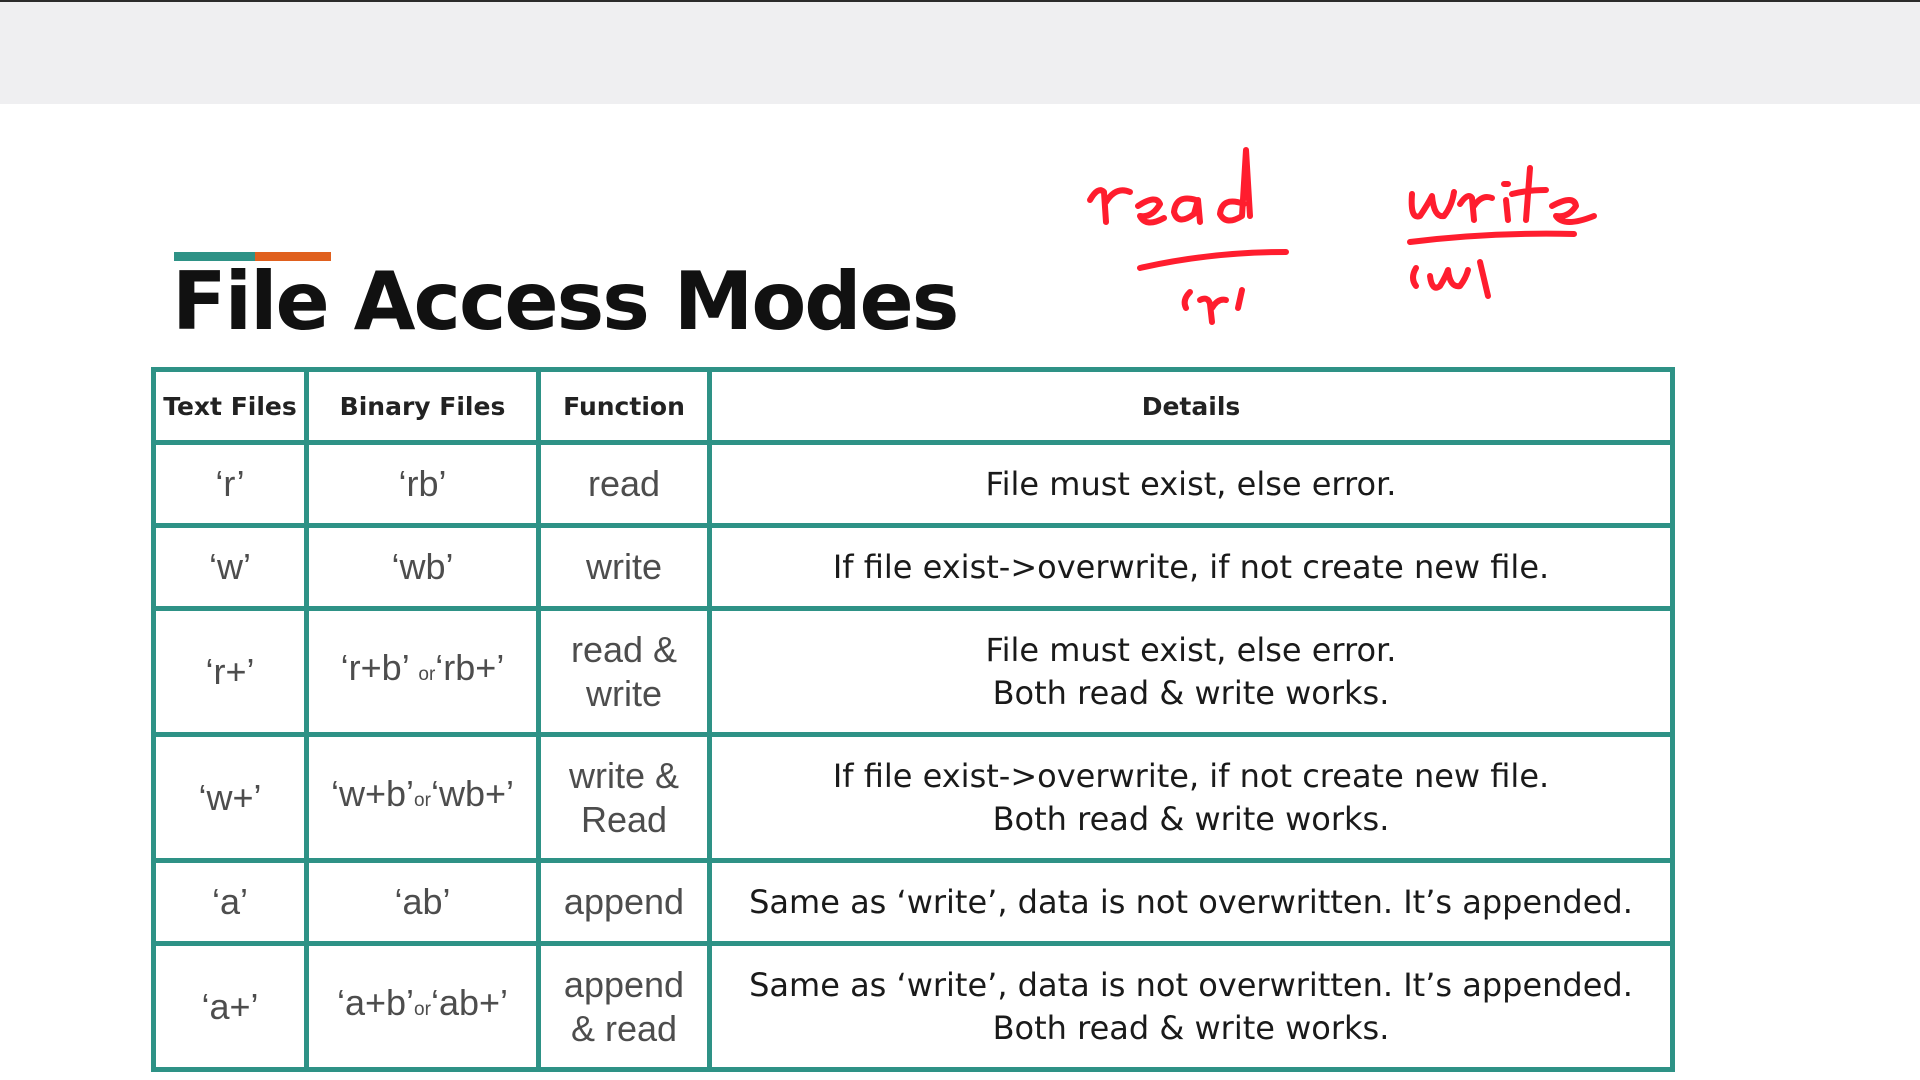 This screenshot has height=1080, width=1920. Describe the element at coordinates (624, 649) in the screenshot. I see `function-line: read &` at that location.